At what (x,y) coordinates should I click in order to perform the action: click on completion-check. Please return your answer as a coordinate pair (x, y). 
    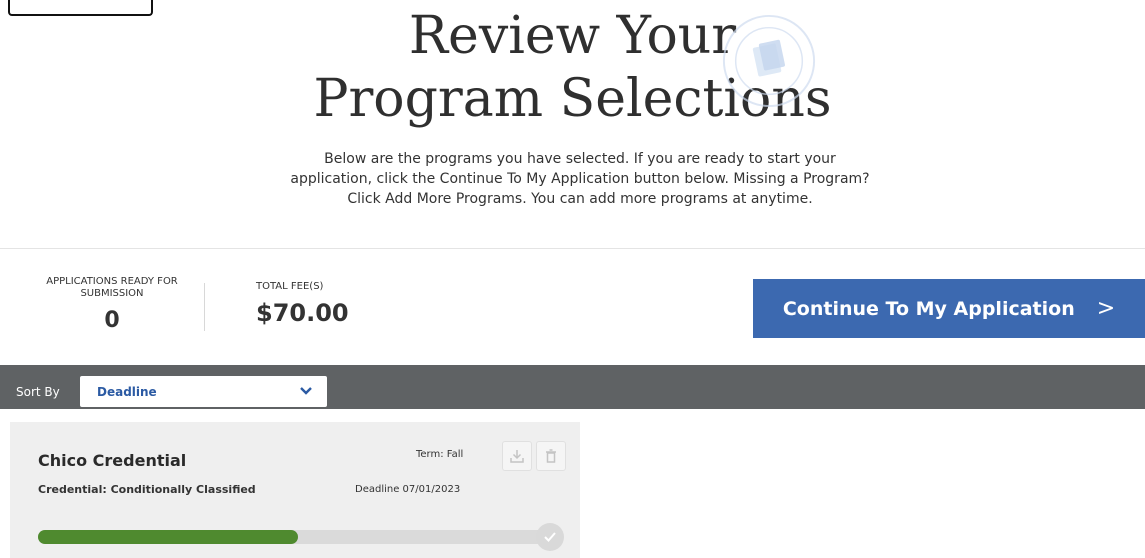
    Looking at the image, I should click on (550, 537).